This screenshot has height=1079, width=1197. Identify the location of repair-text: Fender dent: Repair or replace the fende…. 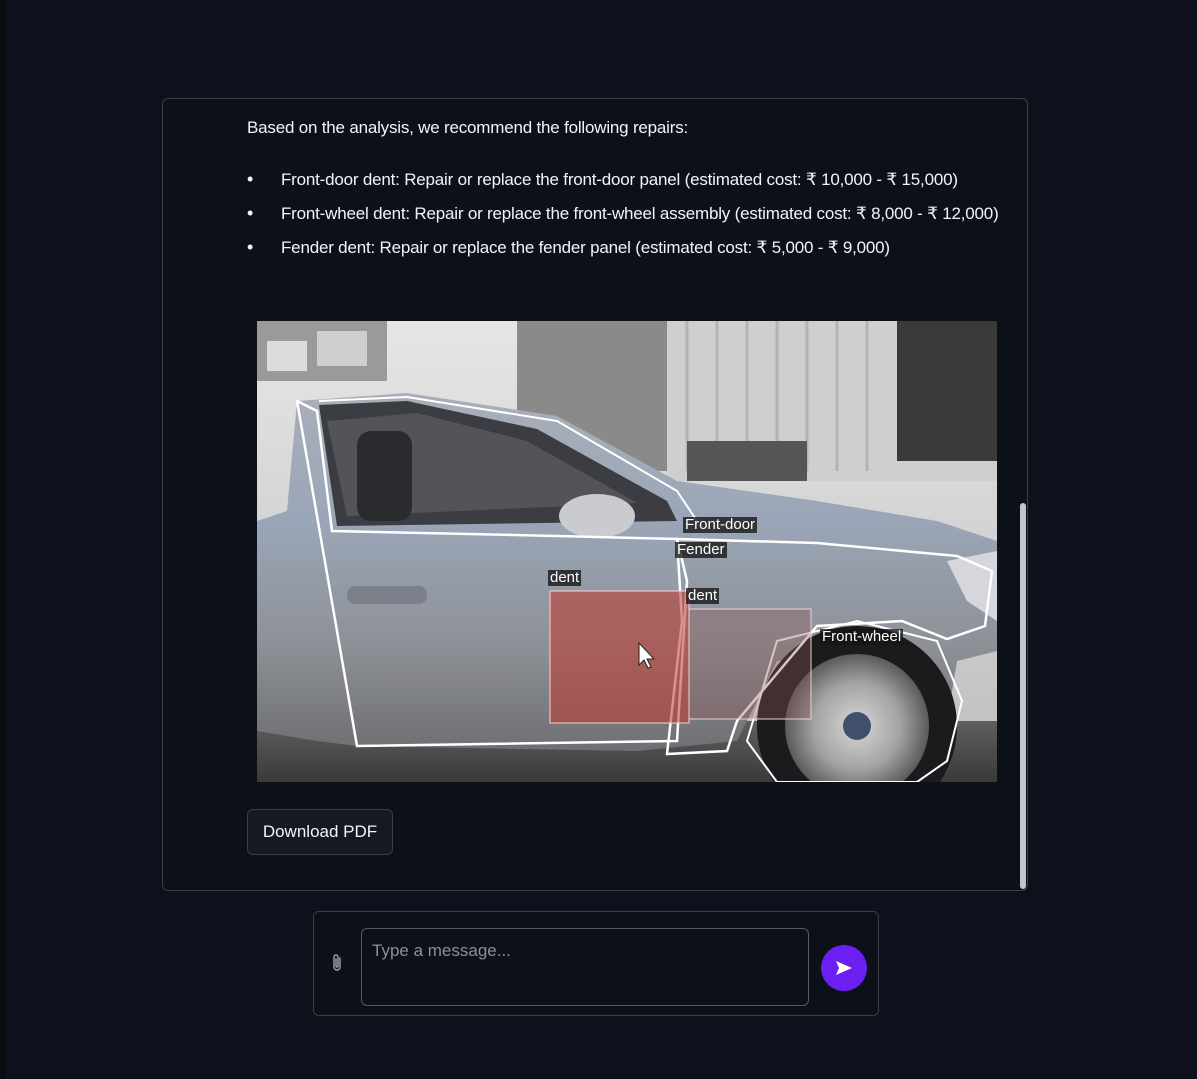
(585, 247).